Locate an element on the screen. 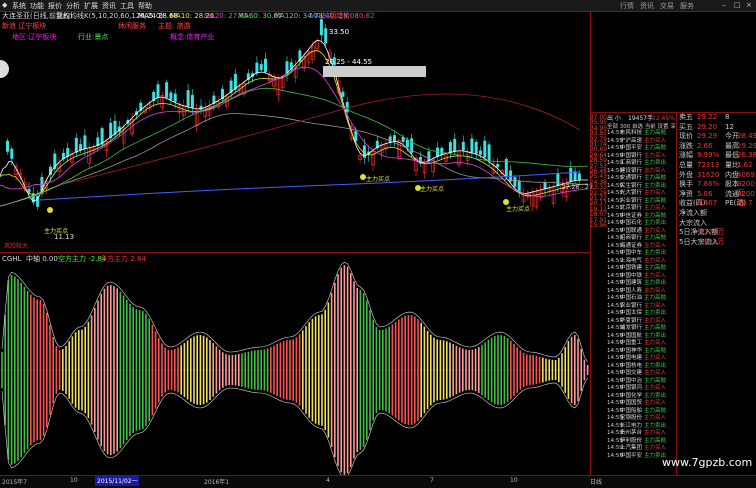 This screenshot has height=488, width=756. tape-row: 14:59贵州茅台 主力买入 is located at coordinates (641, 433).